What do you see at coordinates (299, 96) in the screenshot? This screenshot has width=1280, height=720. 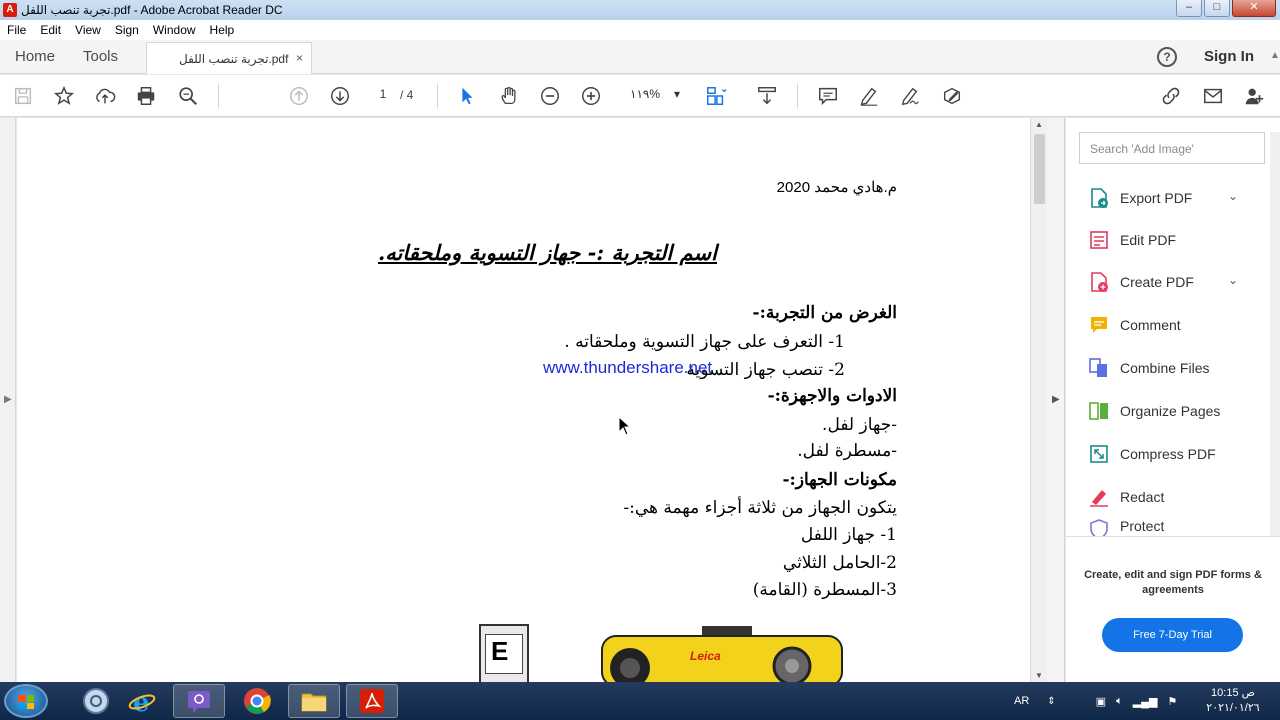 I see `previous-page-icon` at bounding box center [299, 96].